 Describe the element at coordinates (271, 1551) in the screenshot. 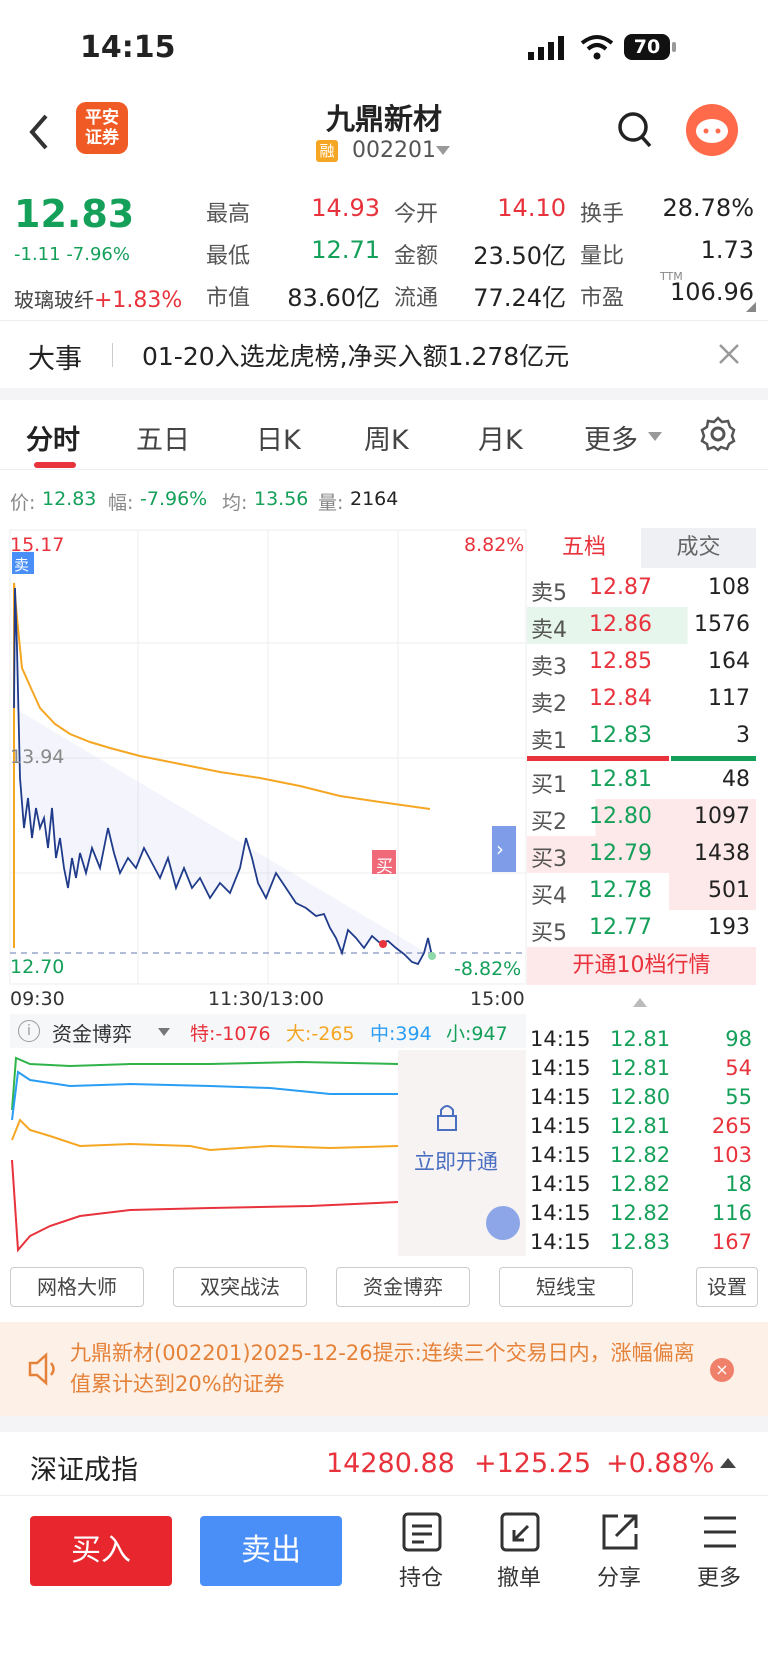

I see `sell-button: 卖出` at that location.